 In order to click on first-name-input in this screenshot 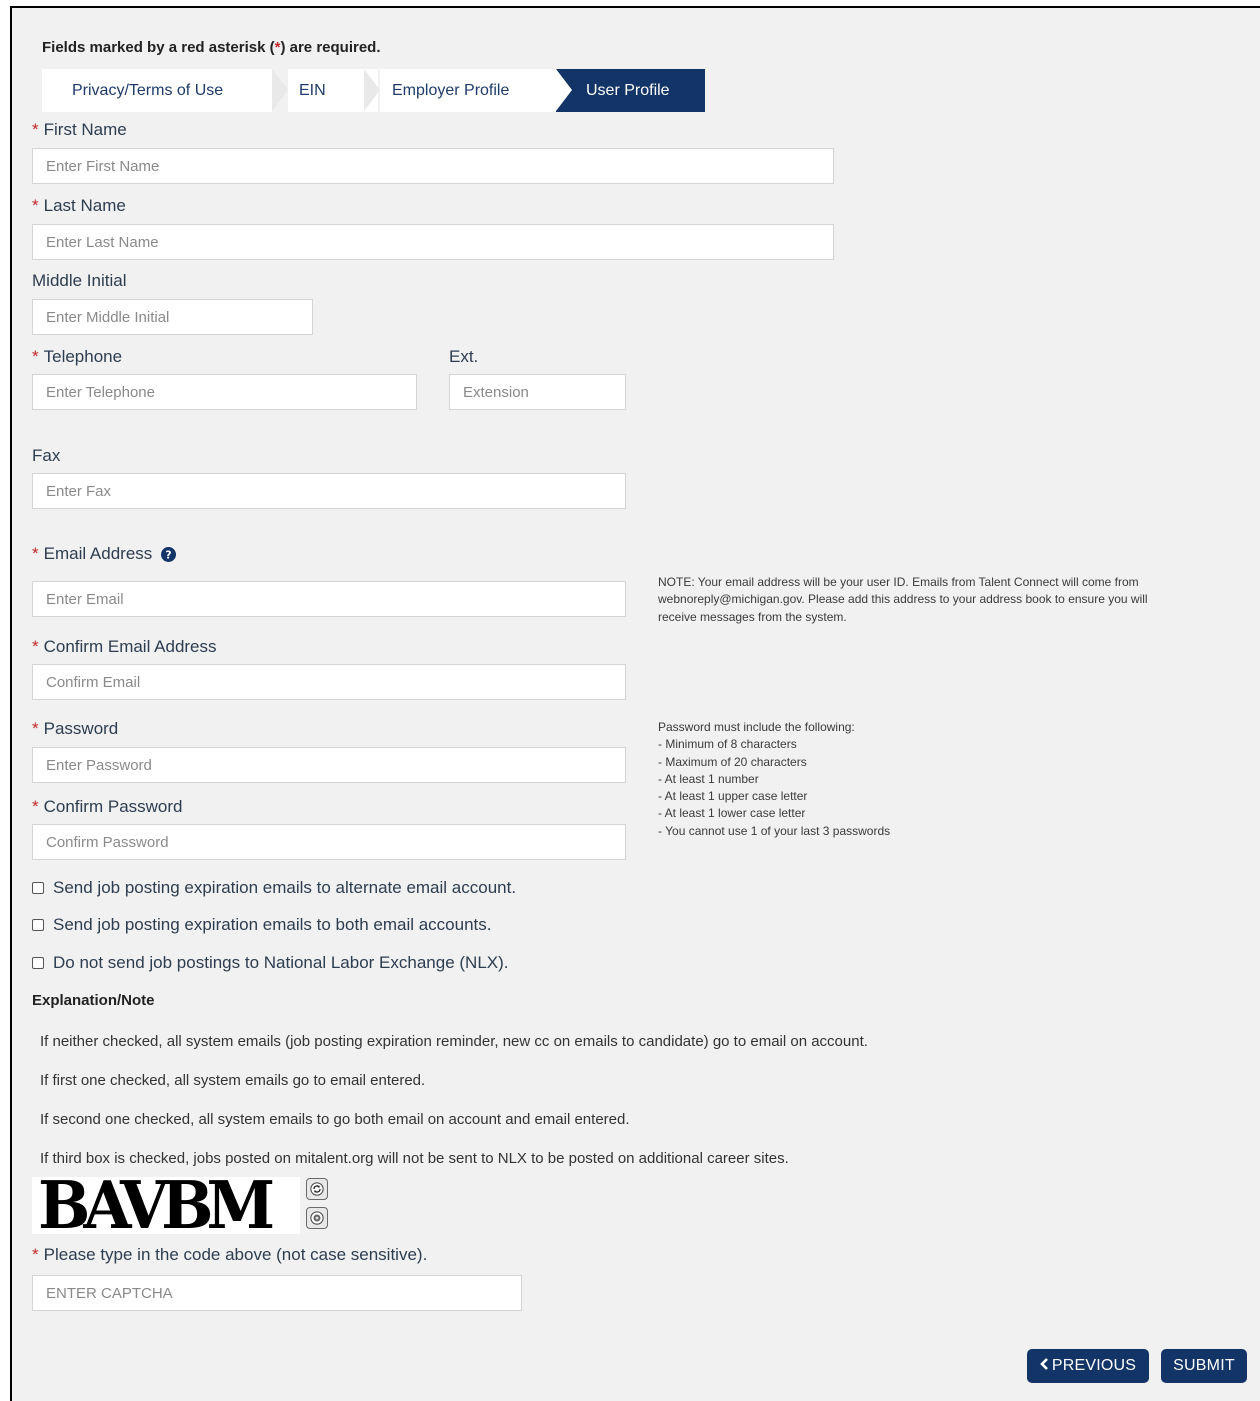, I will do `click(433, 166)`.